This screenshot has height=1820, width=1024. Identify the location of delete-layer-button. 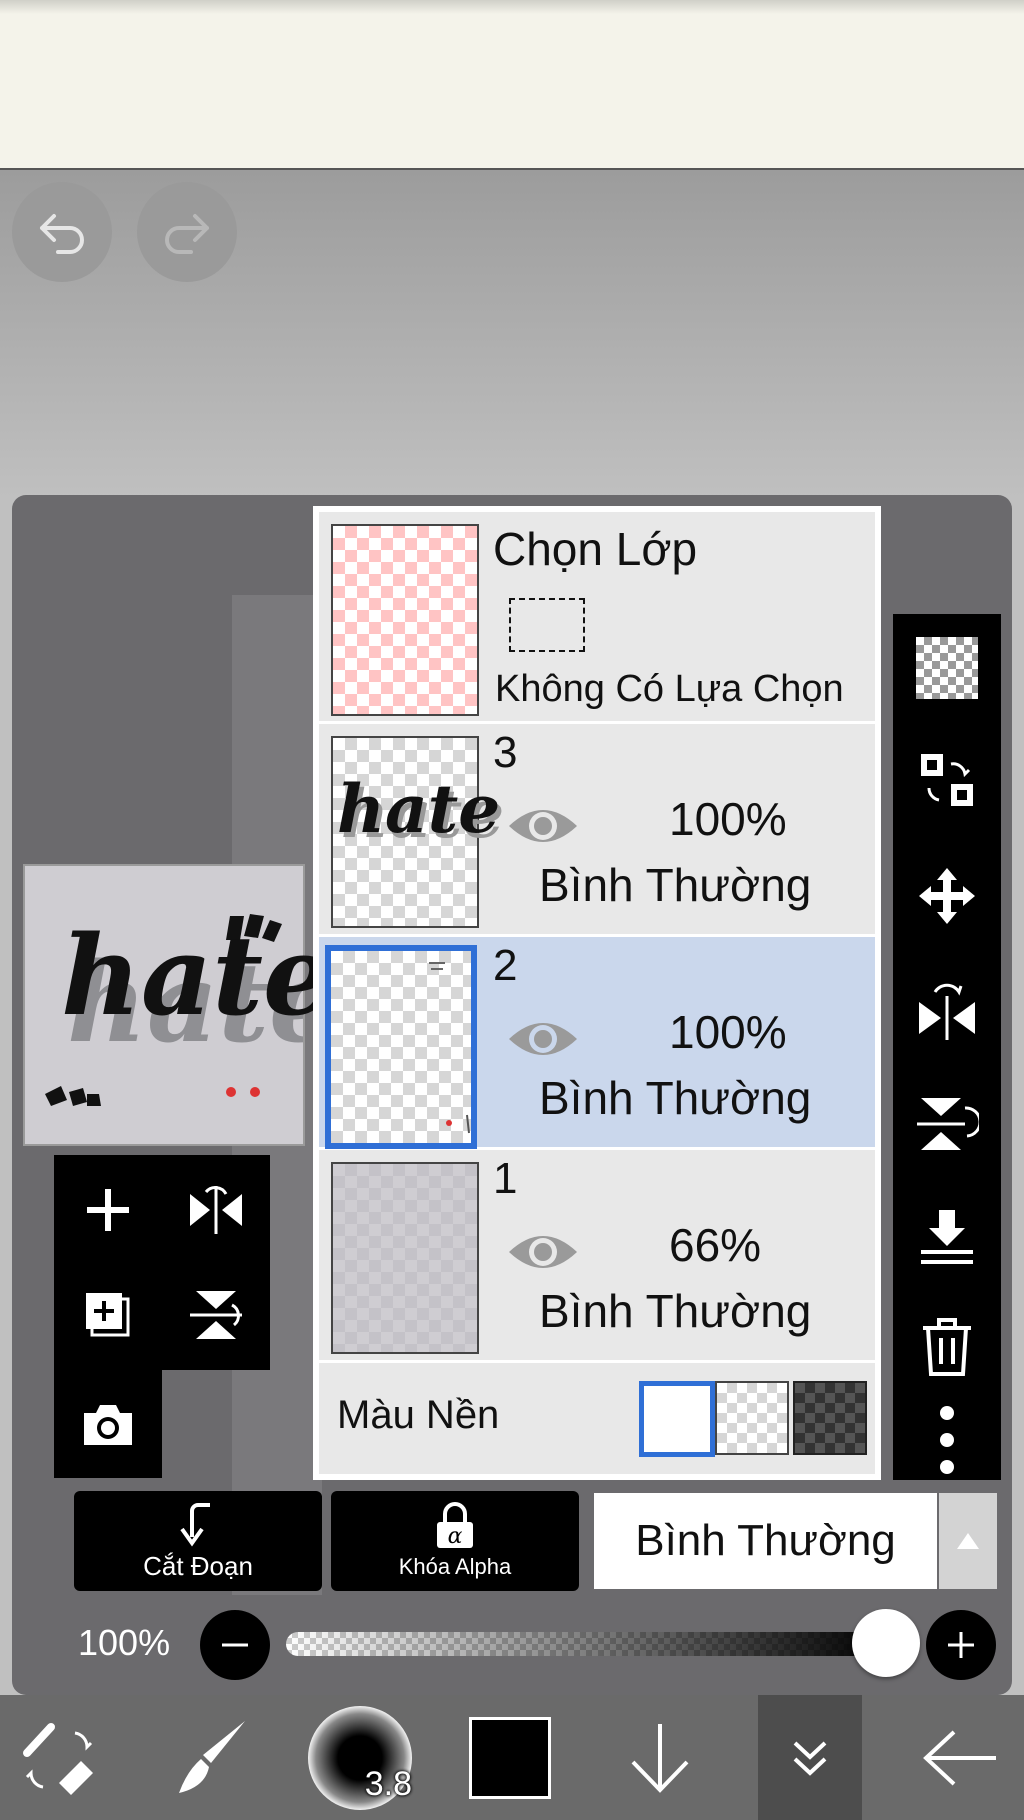
(947, 1346).